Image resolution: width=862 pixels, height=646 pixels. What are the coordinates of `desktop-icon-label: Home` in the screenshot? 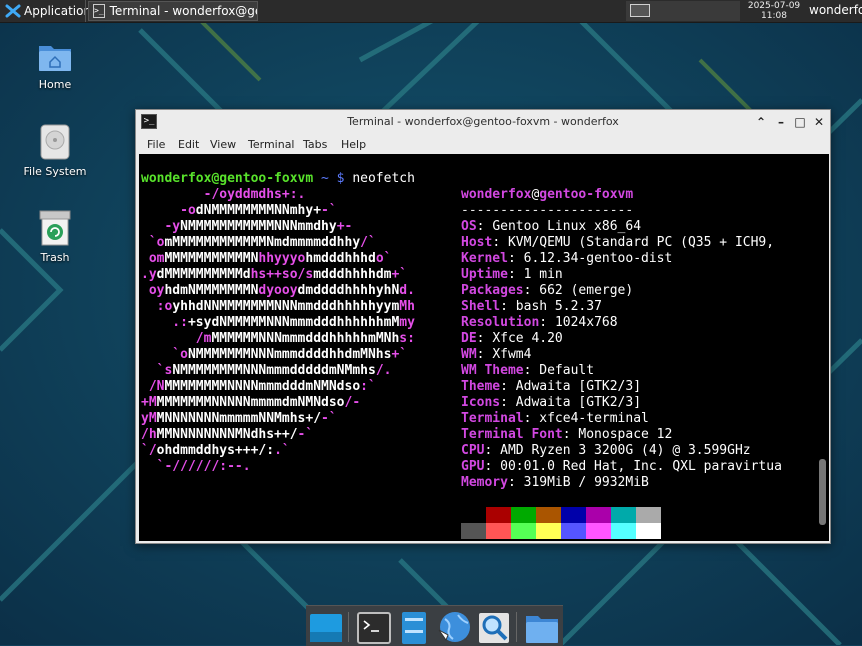 It's located at (55, 84).